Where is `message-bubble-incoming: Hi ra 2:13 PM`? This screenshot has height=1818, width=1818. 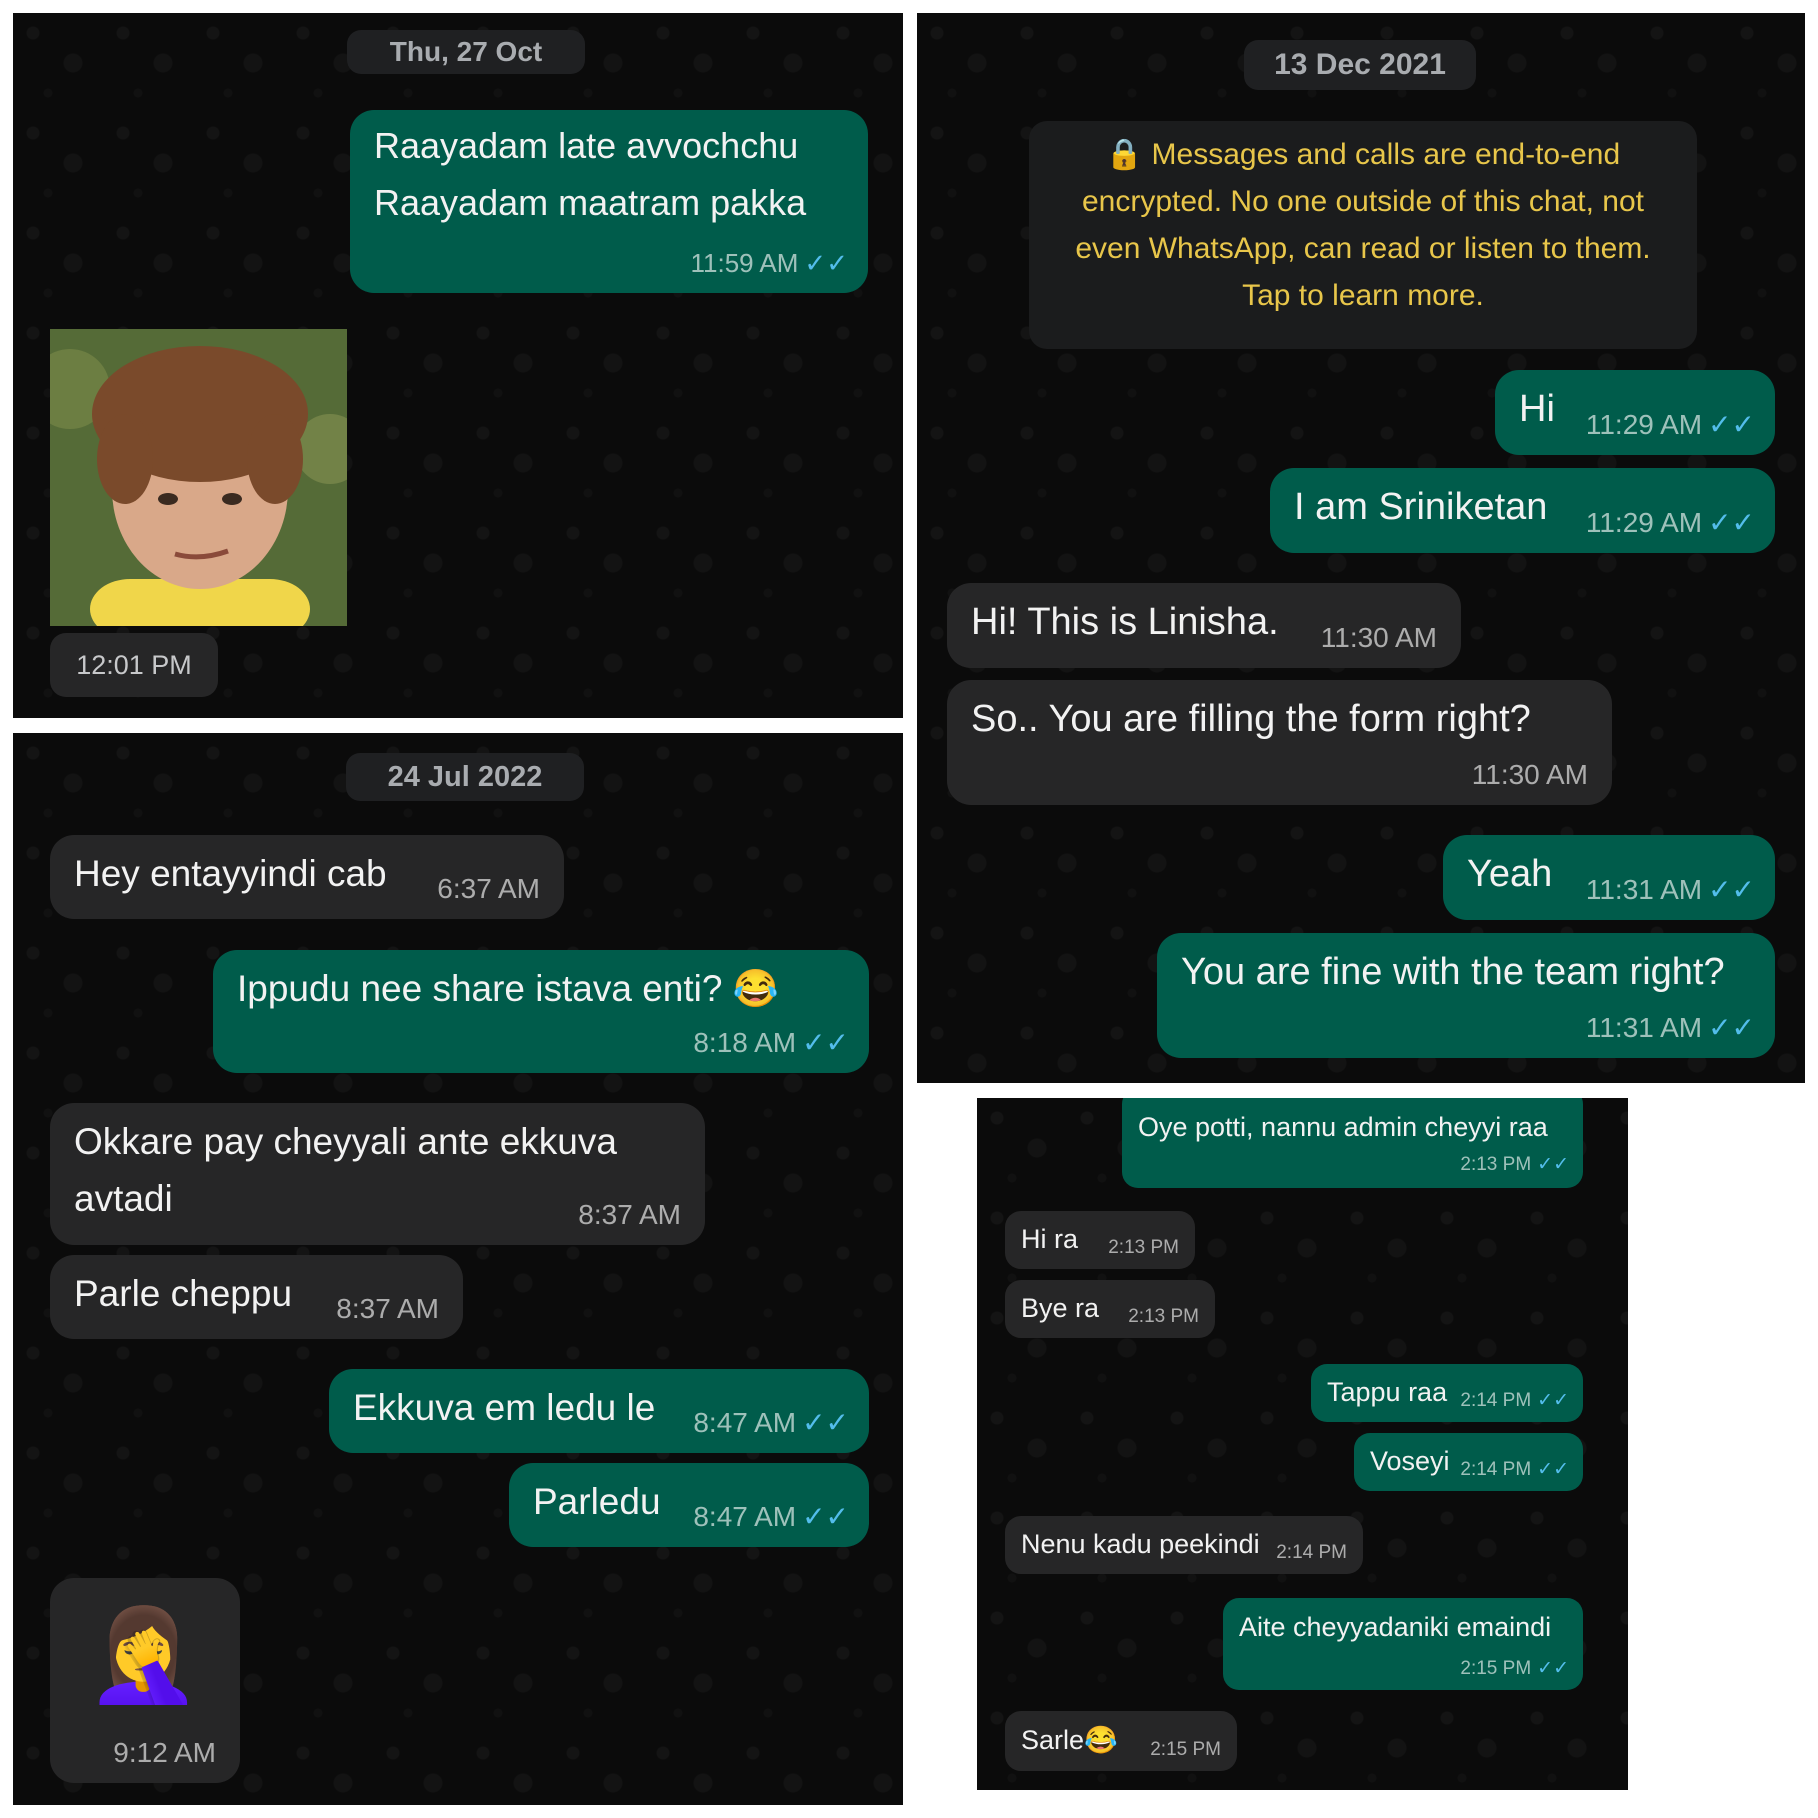
message-bubble-incoming: Hi ra 2:13 PM is located at coordinates (1100, 1240).